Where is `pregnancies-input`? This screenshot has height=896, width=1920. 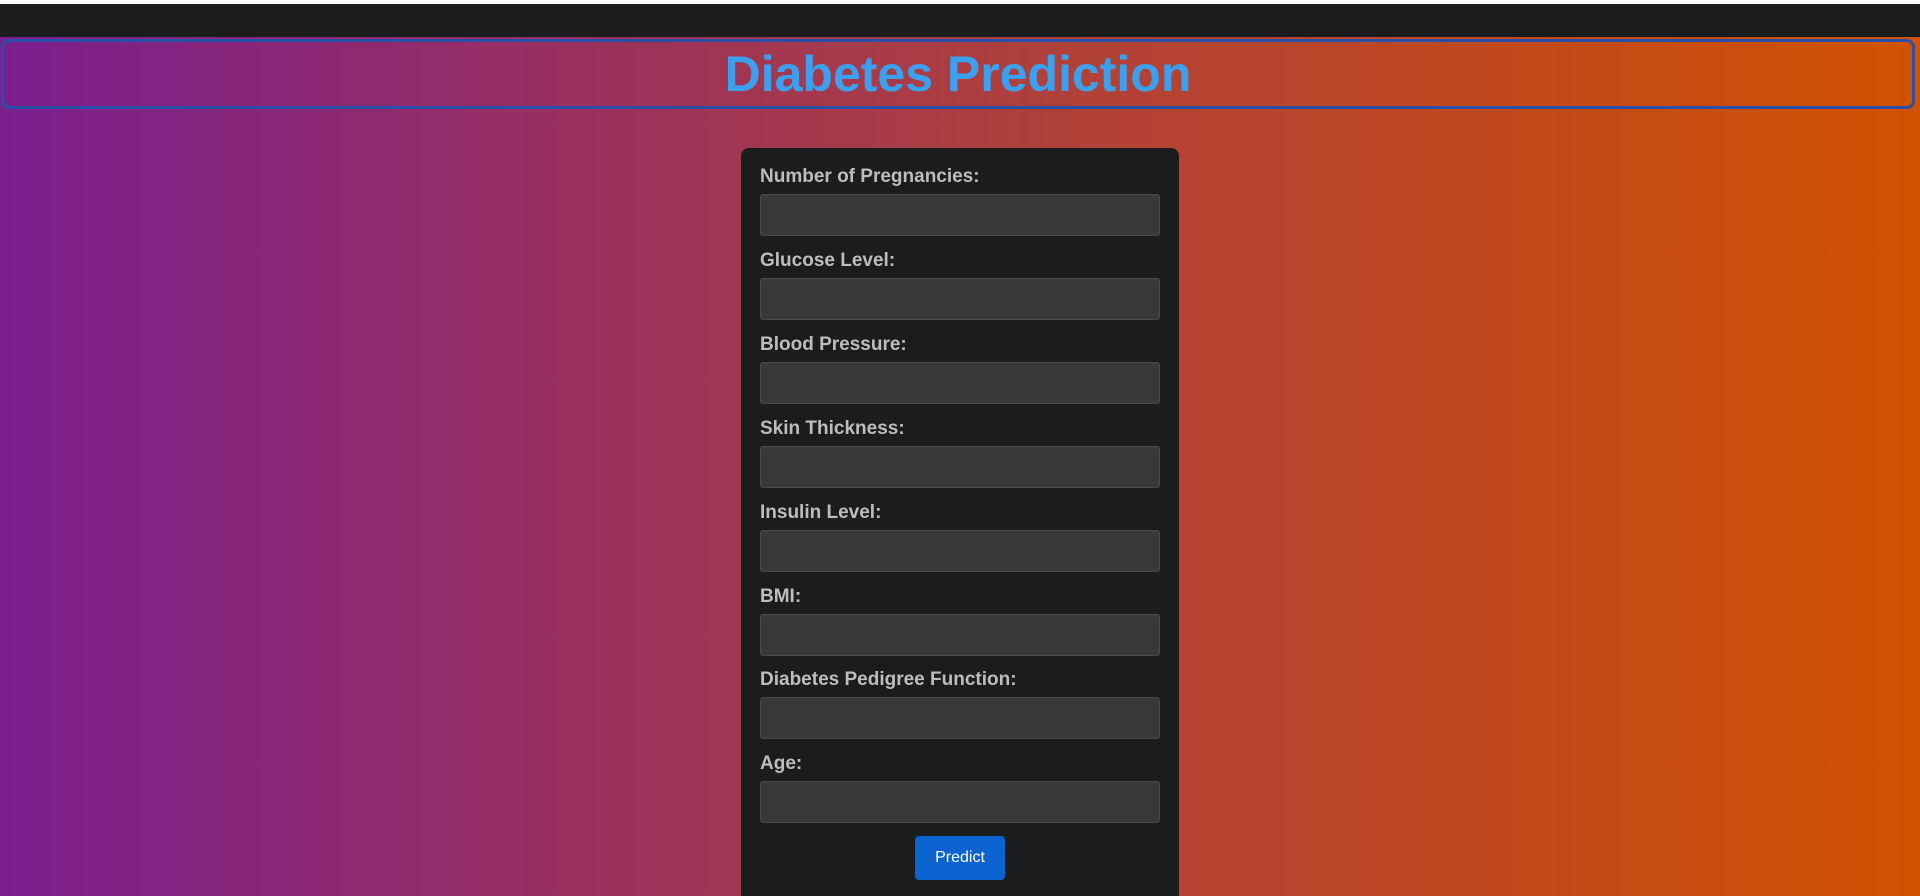 pregnancies-input is located at coordinates (960, 215).